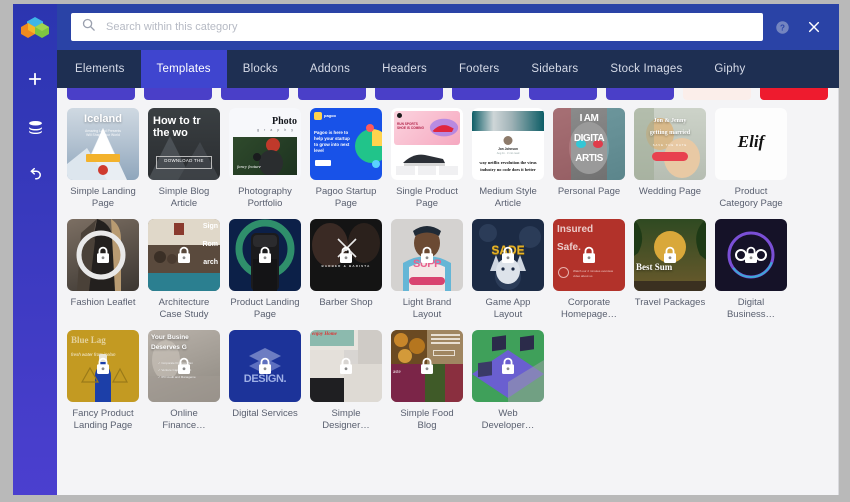  I want to click on tab-stock-images: Stock Images, so click(646, 69).